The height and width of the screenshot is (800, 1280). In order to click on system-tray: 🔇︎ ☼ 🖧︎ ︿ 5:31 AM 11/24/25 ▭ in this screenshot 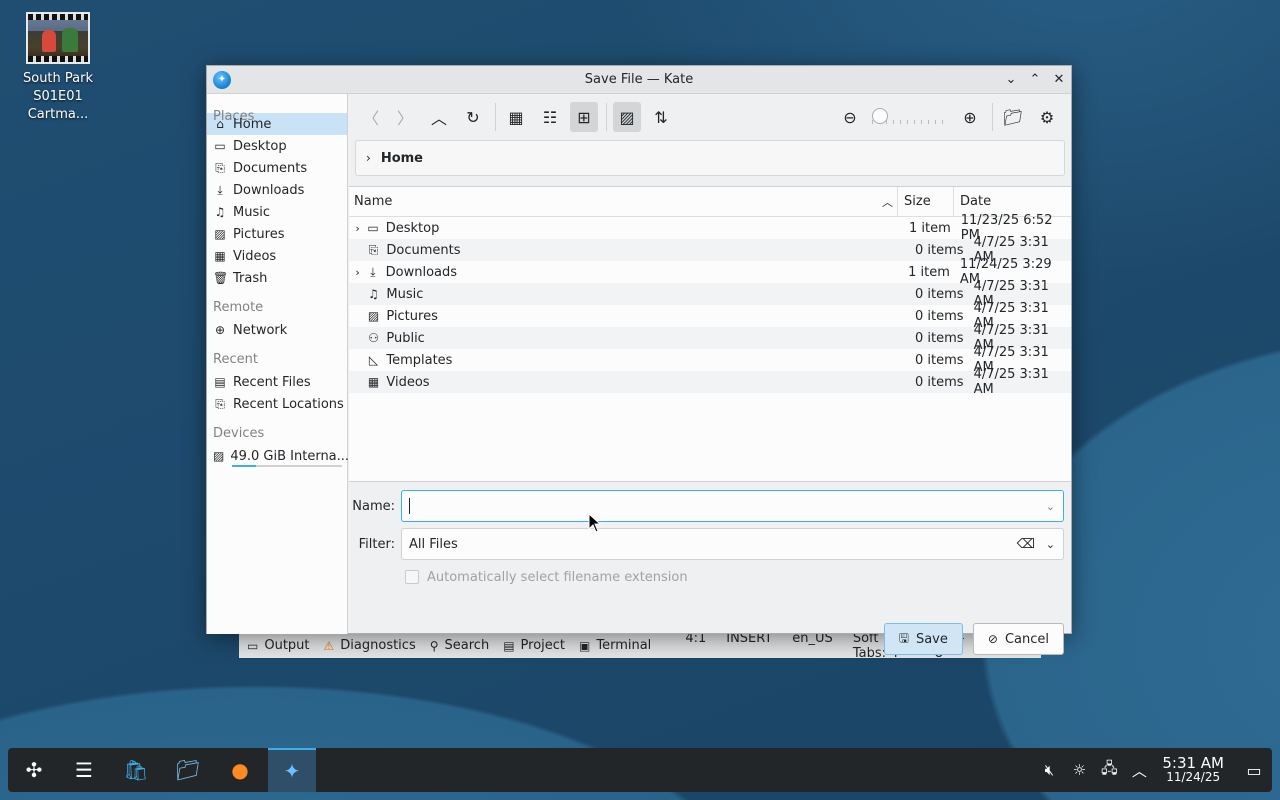, I will do `click(1153, 769)`.